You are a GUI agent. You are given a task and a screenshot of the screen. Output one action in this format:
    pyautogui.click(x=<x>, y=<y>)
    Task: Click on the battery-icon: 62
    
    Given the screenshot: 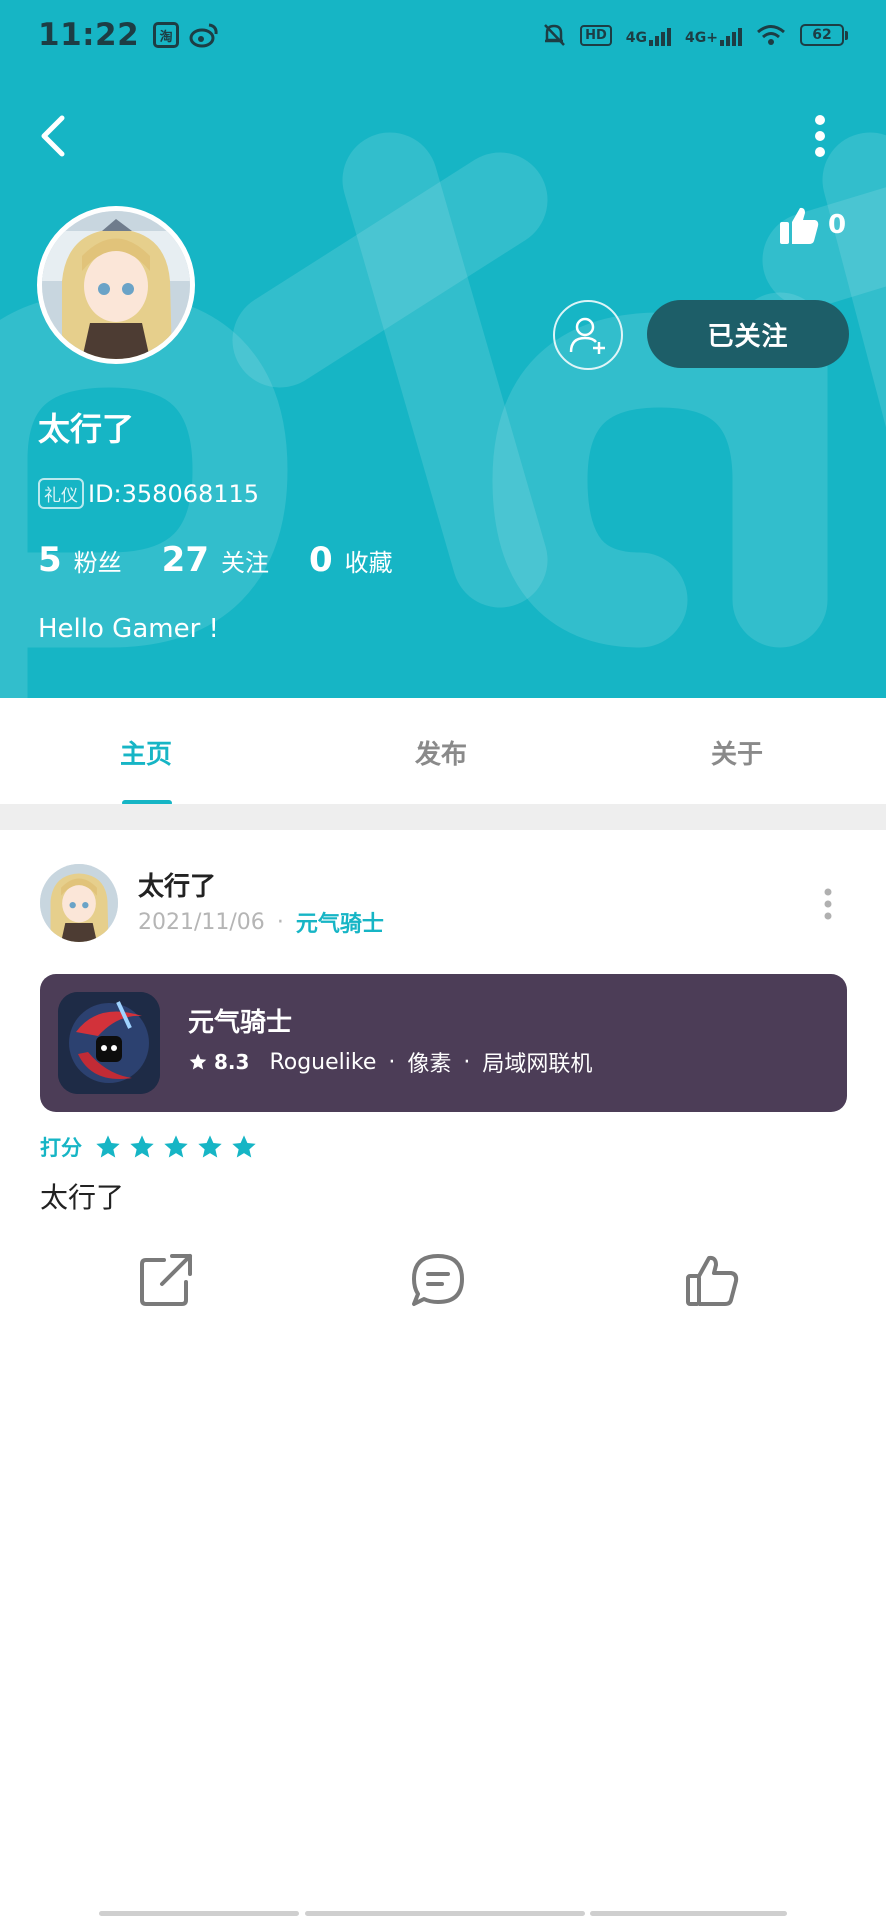 What is the action you would take?
    pyautogui.click(x=824, y=35)
    